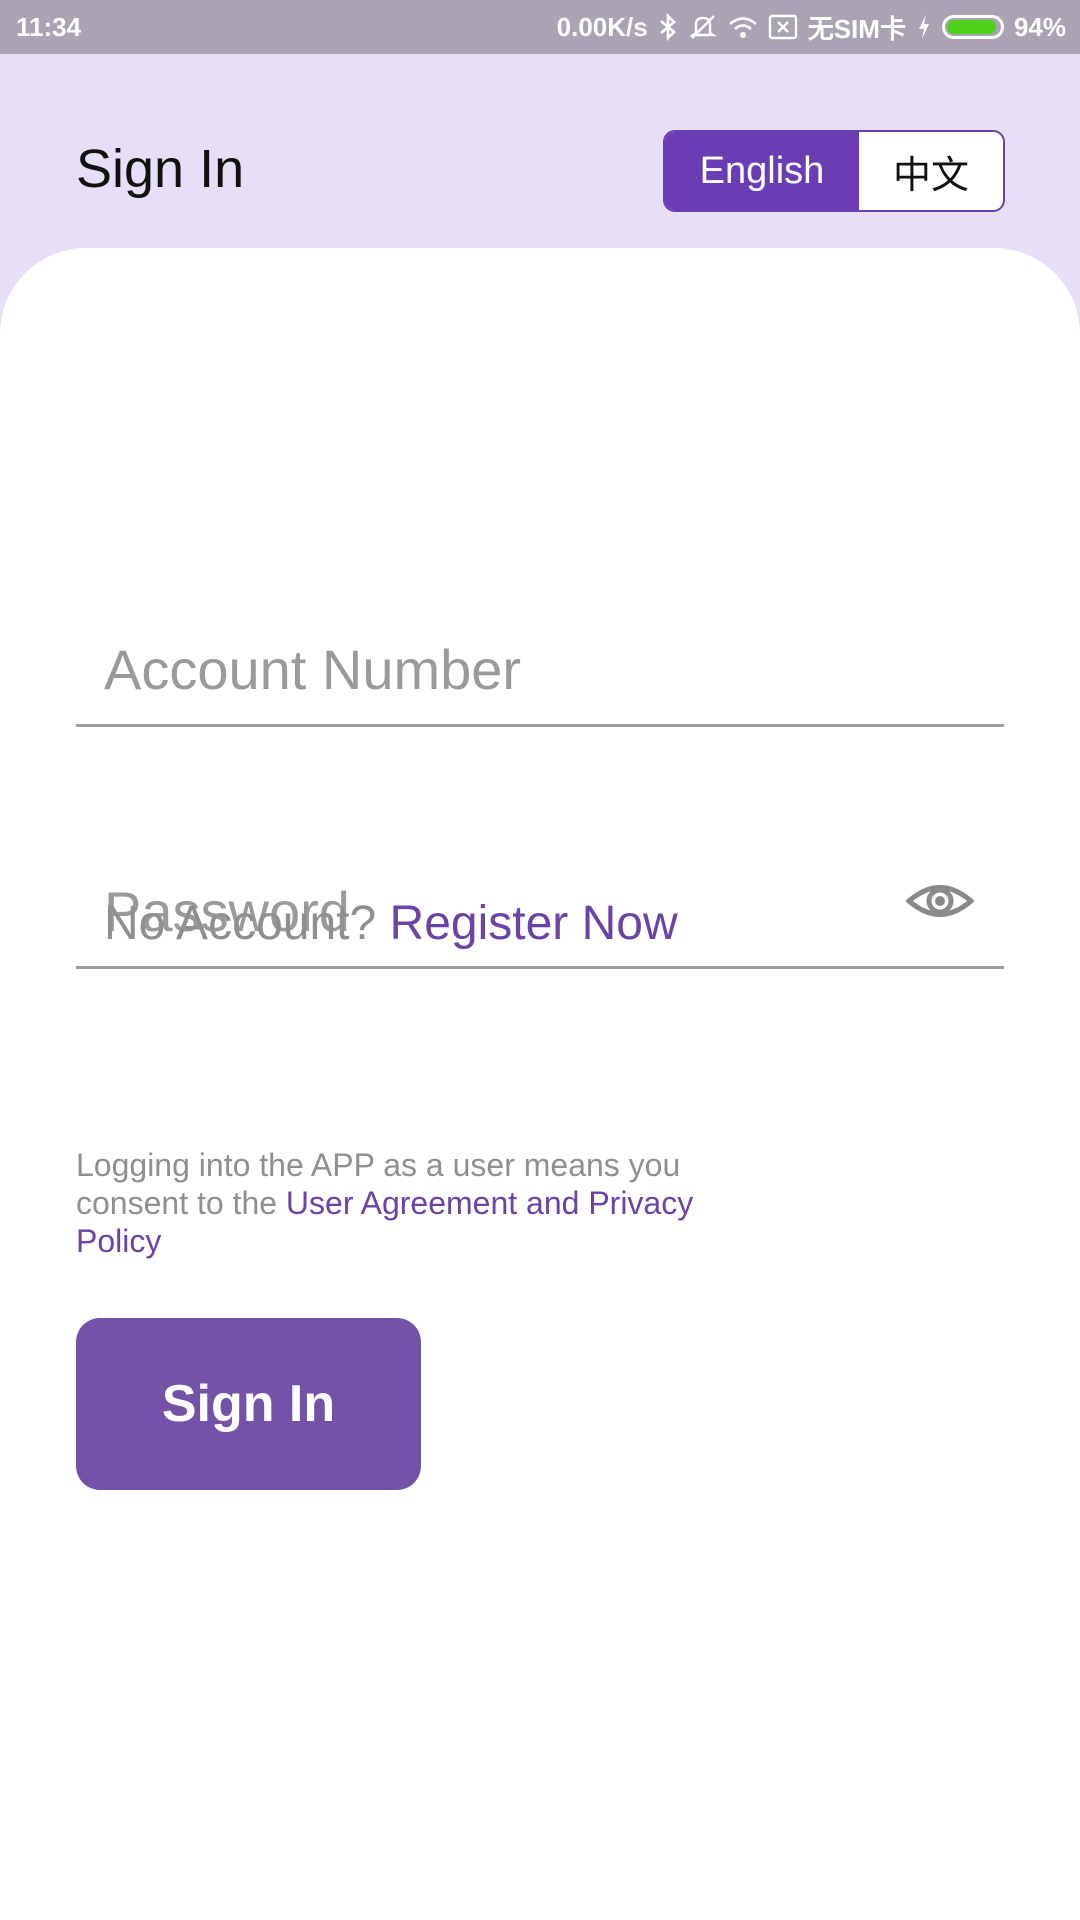 This screenshot has width=1080, height=1920. I want to click on mute-icon, so click(703, 27).